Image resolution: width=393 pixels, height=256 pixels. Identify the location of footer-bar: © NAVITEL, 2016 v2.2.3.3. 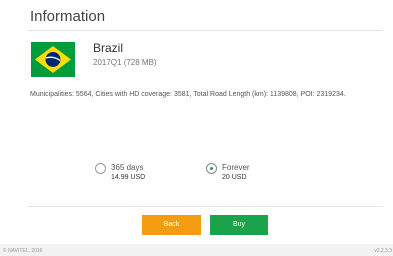
(196, 250).